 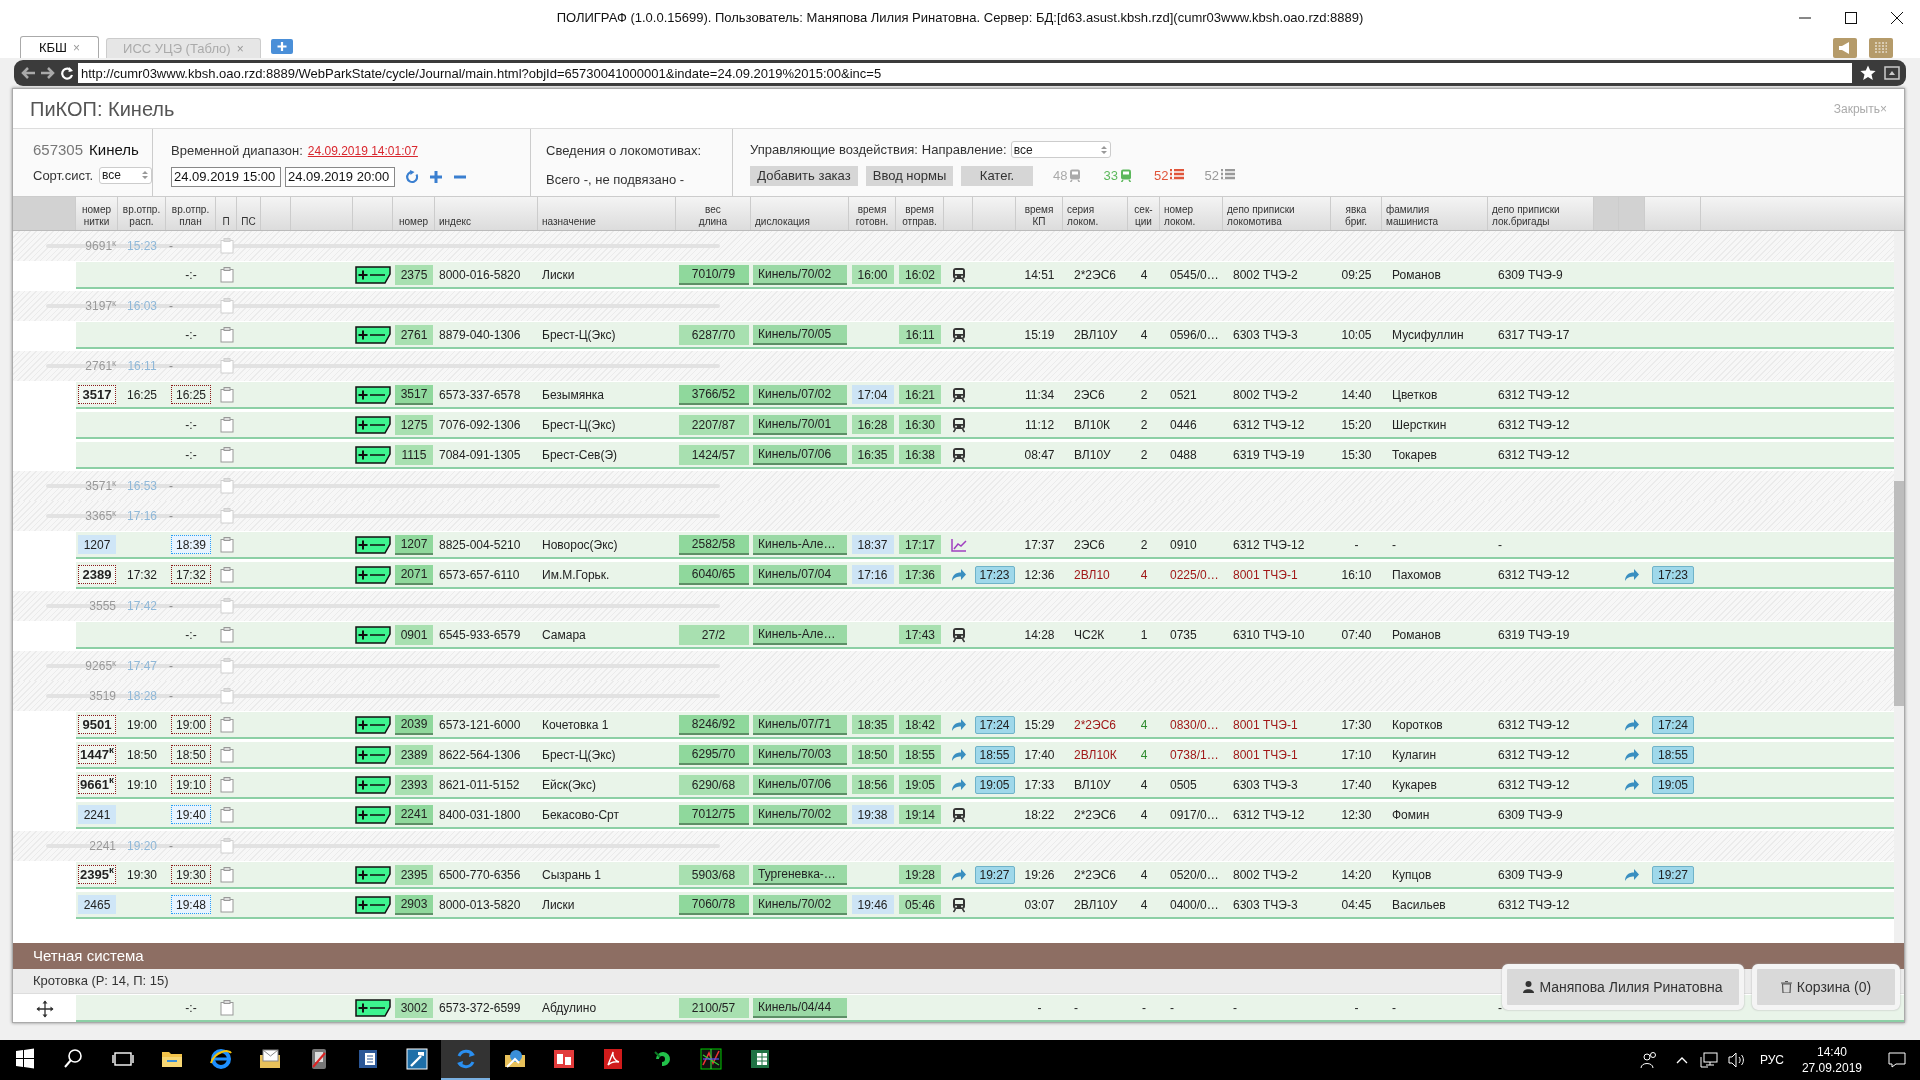 What do you see at coordinates (97, 814) in the screenshot?
I see `thread-tag: 2241` at bounding box center [97, 814].